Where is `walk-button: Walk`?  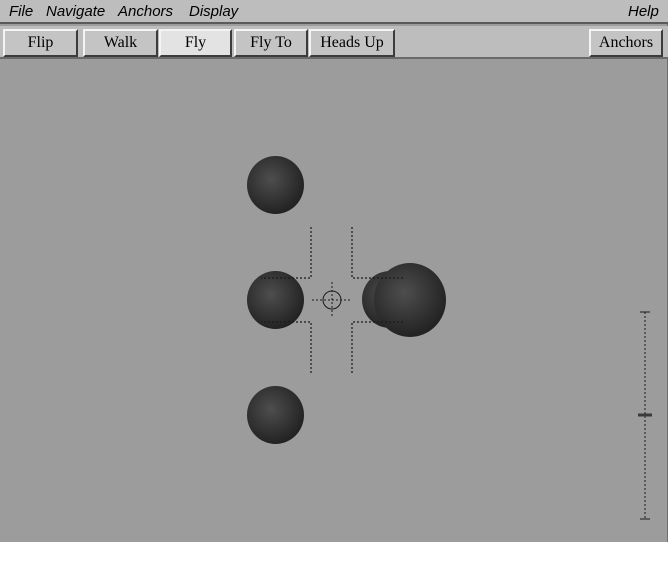
walk-button: Walk is located at coordinates (120, 43).